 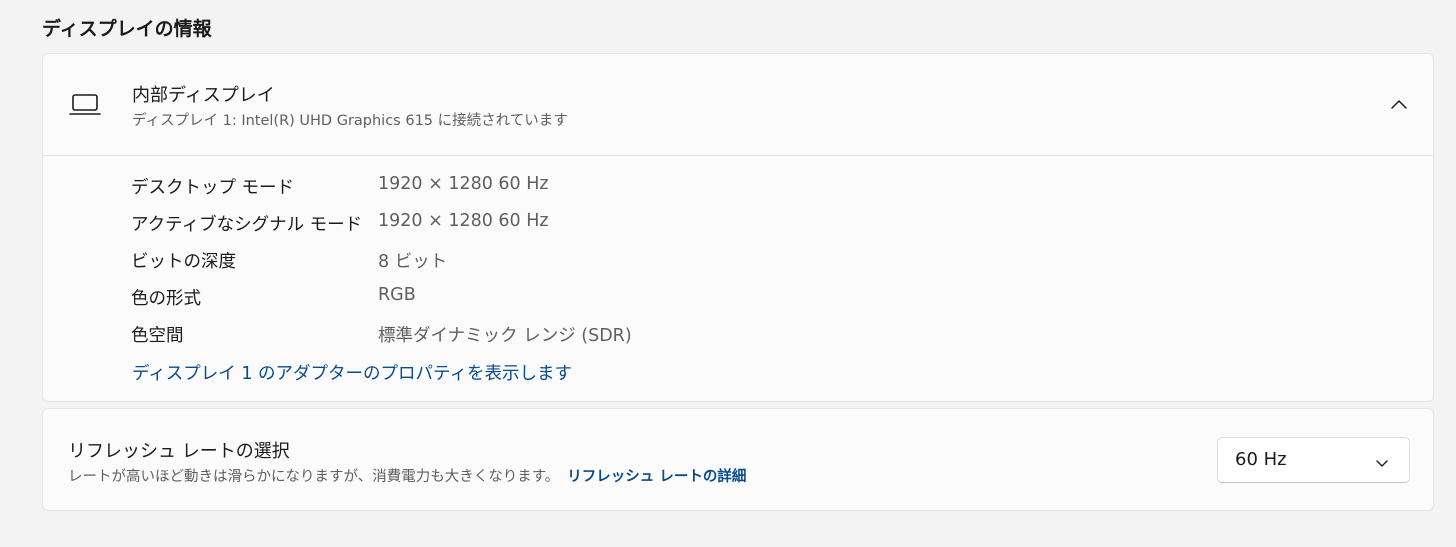 I want to click on detail-row-desktop-mode: デスクトップ モード 1920 × 1280 60 Hz, so click(x=481, y=189).